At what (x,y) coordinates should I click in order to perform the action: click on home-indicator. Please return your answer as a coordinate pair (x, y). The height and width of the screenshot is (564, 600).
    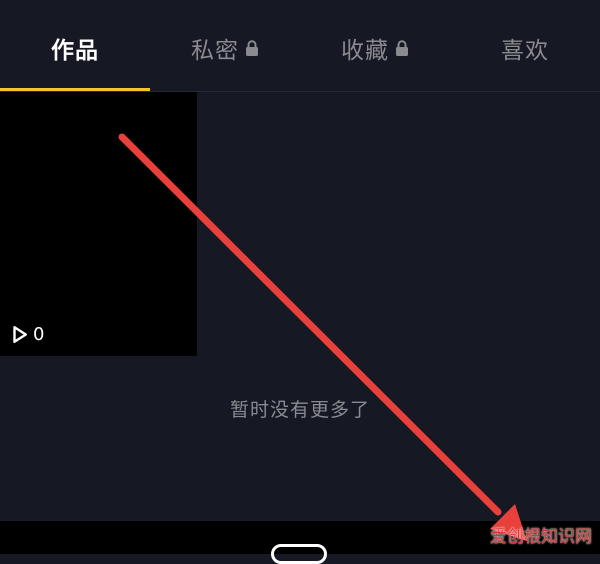
    Looking at the image, I should click on (299, 554).